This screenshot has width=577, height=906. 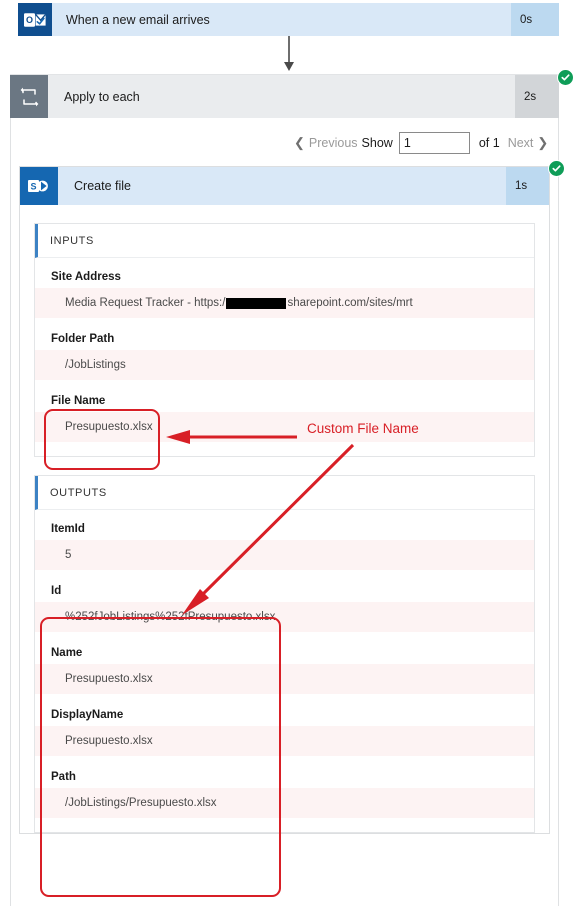 I want to click on loop-title: Apply to each, so click(x=102, y=96).